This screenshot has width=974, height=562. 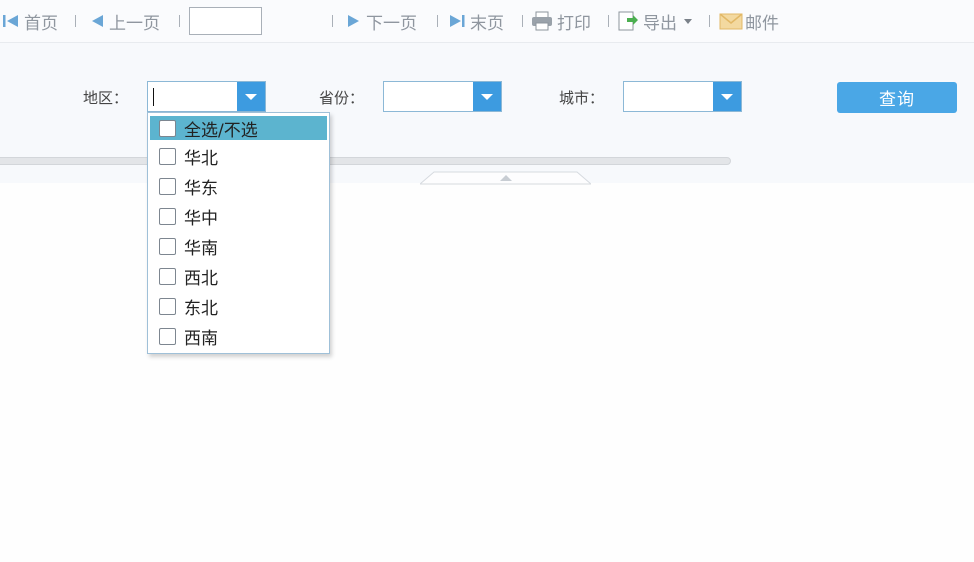 I want to click on option-label: 西南, so click(x=201, y=338).